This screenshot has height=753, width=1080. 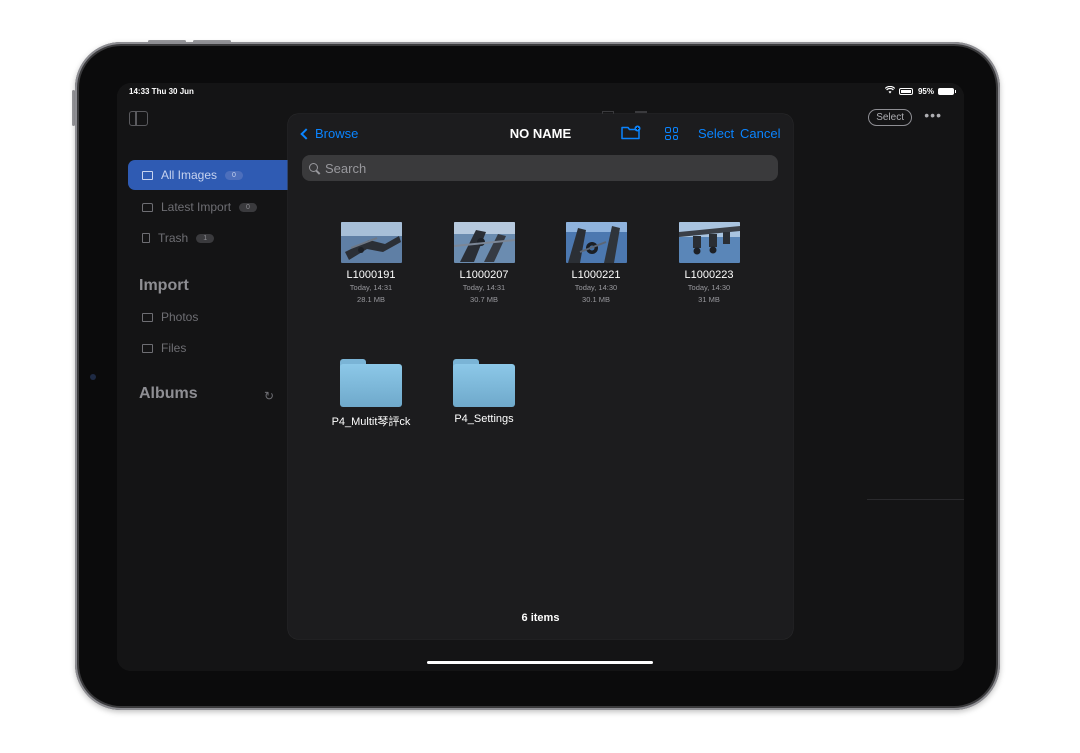 I want to click on sidebar-item-label: Trash, so click(x=173, y=238).